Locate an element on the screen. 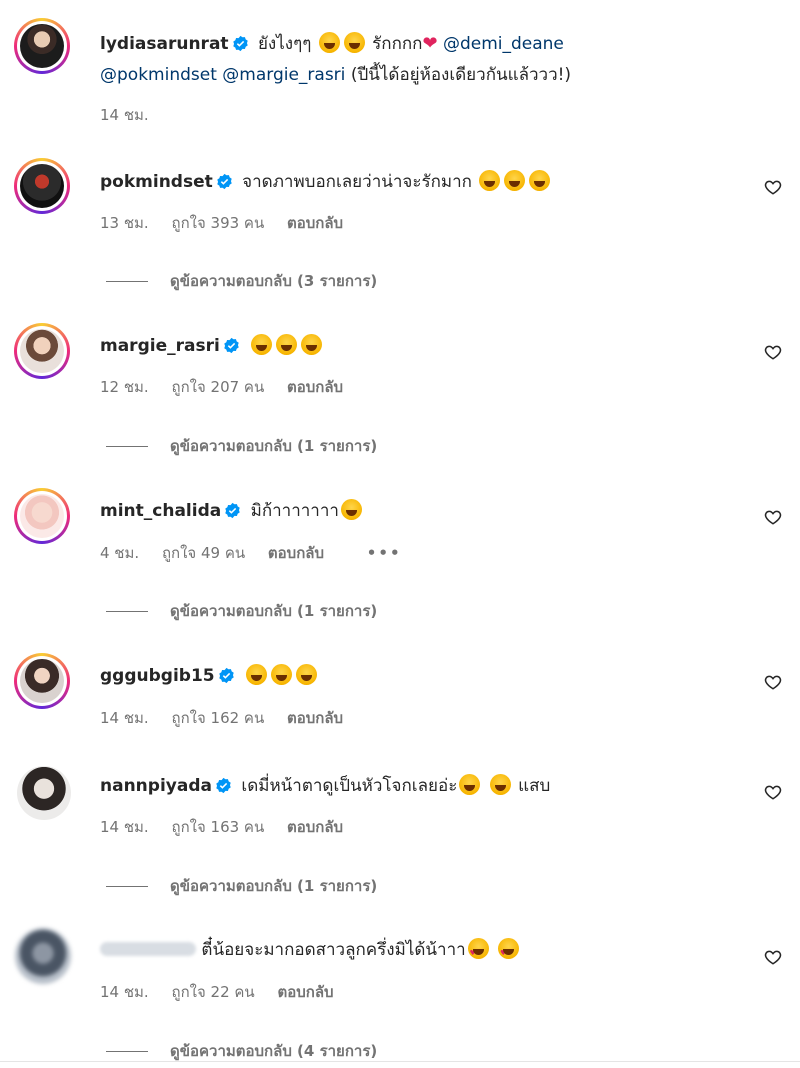 This screenshot has width=800, height=1068. caption-text-c: (ปีนี้ได้อยู่ห้องเดียวกันแล้ววว!) is located at coordinates (461, 75).